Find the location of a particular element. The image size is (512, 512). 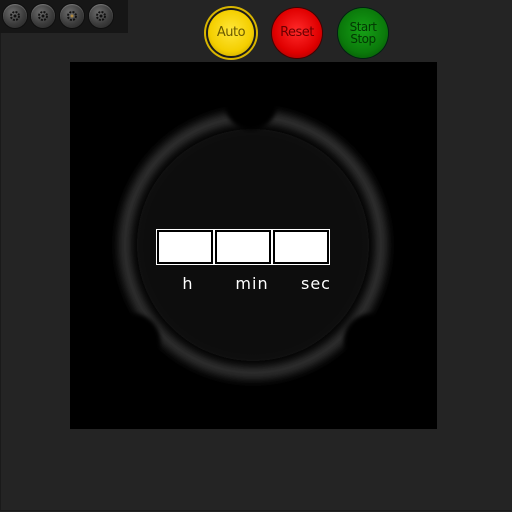

minutes-label: min is located at coordinates (252, 283).